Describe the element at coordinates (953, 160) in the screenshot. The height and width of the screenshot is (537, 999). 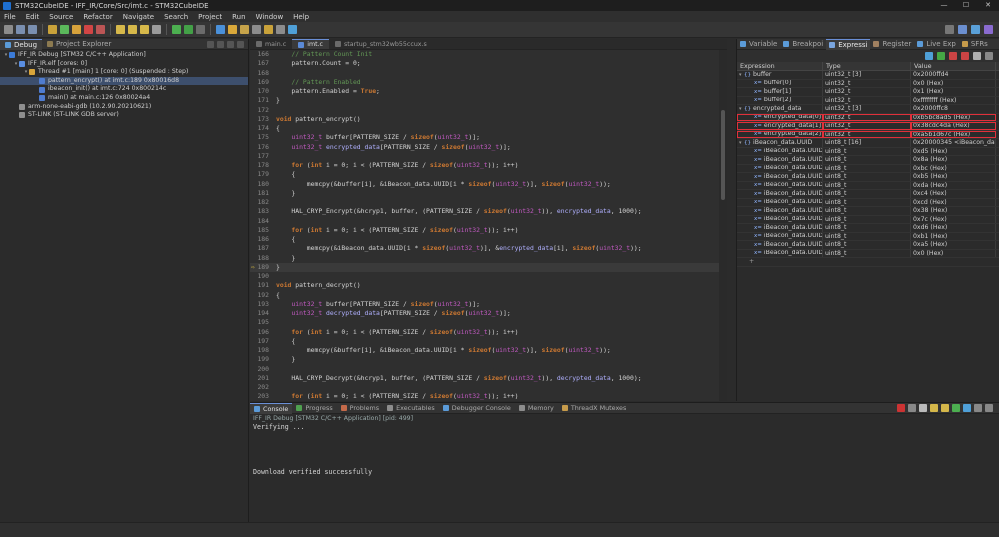
I see `expression-value: 0x8a (Hex)` at that location.